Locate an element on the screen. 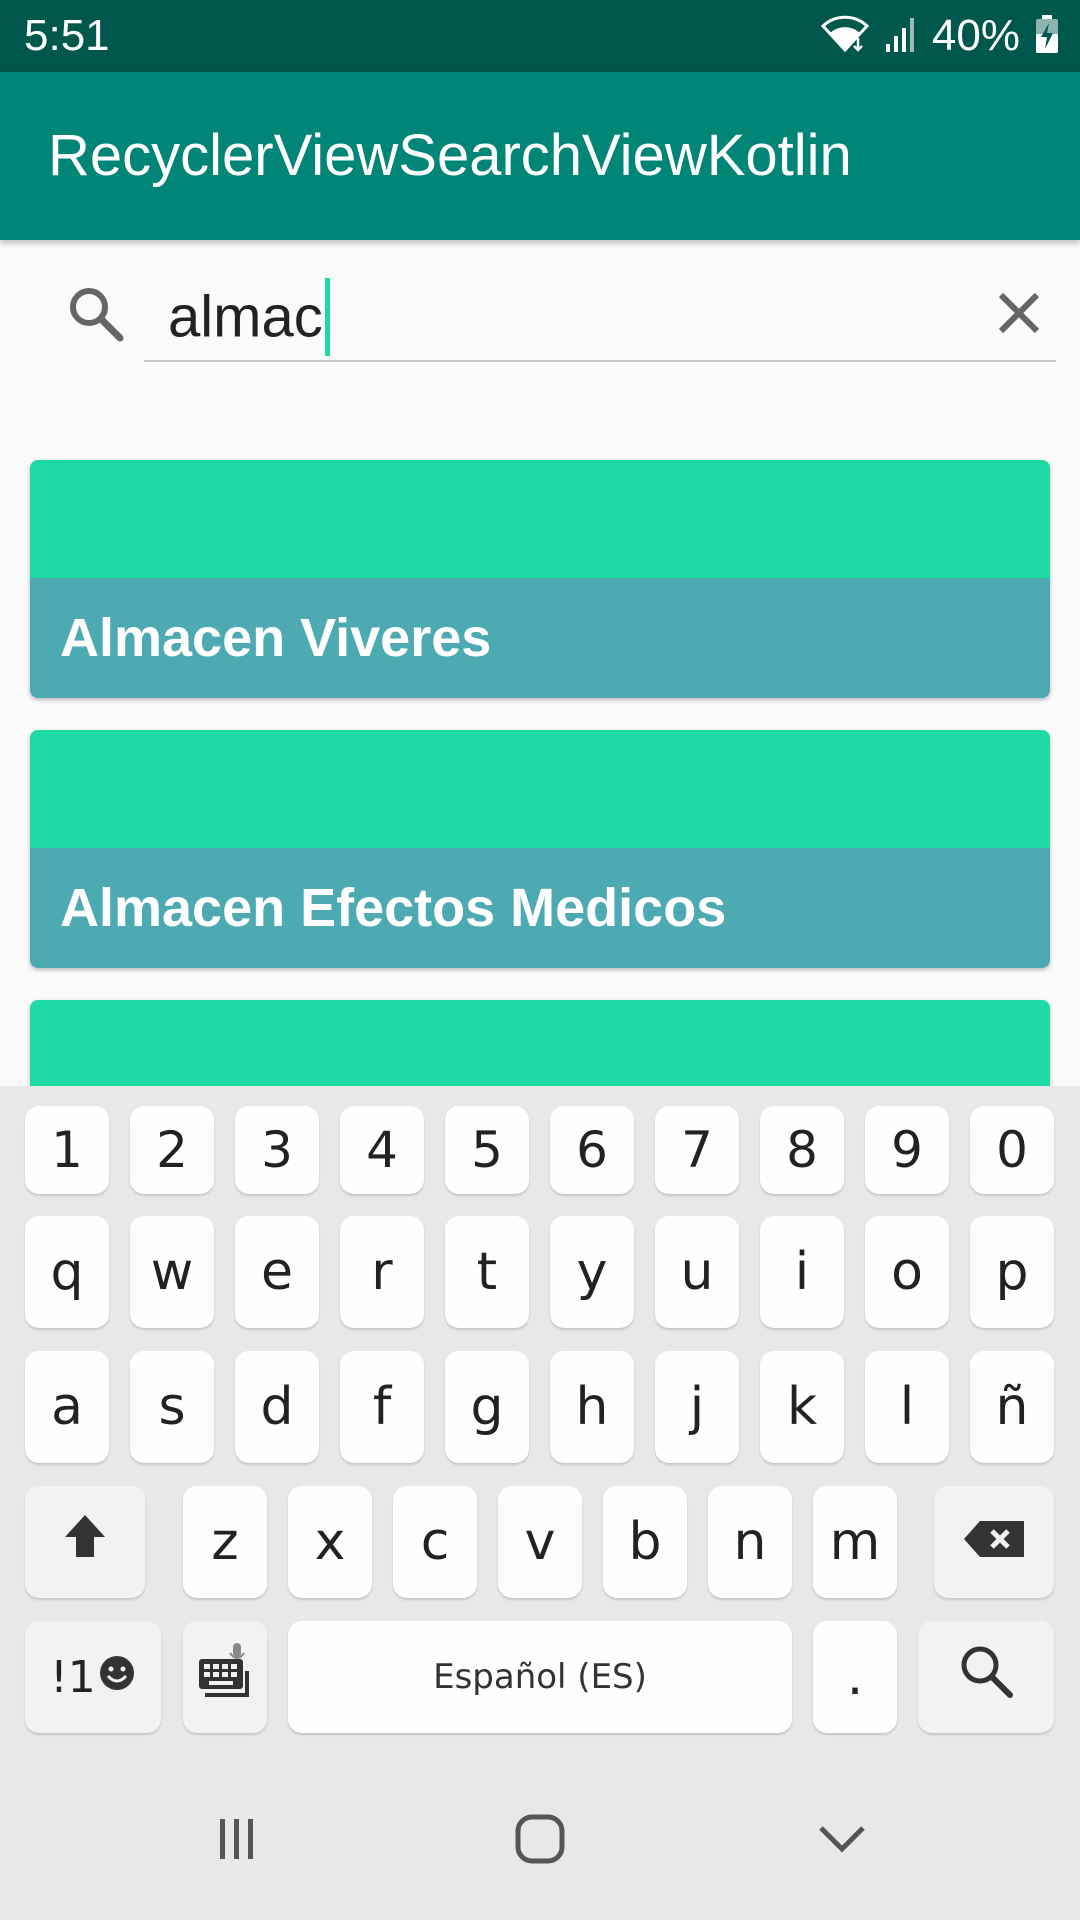 The image size is (1080, 1920). battery-percent: 40% is located at coordinates (975, 35).